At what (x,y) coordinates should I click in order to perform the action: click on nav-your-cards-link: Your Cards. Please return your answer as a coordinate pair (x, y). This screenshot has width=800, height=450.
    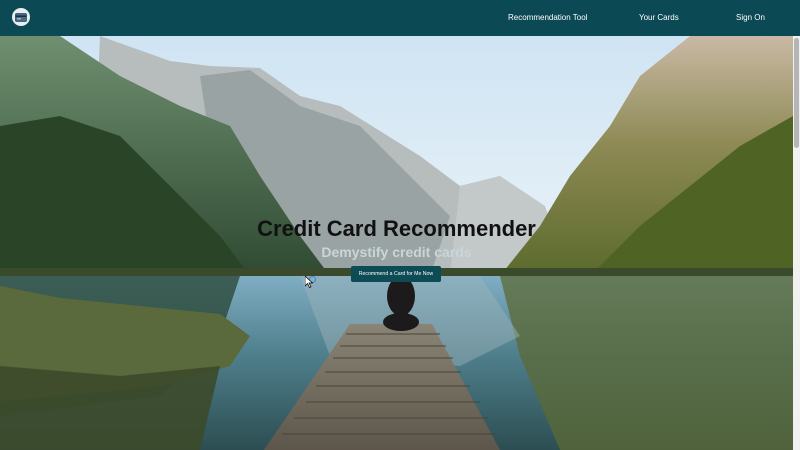
    Looking at the image, I should click on (659, 18).